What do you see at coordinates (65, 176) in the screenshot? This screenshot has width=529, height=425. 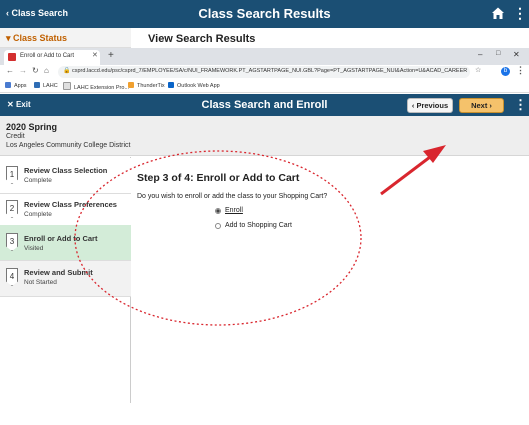 I see `step-review-class-selection` at bounding box center [65, 176].